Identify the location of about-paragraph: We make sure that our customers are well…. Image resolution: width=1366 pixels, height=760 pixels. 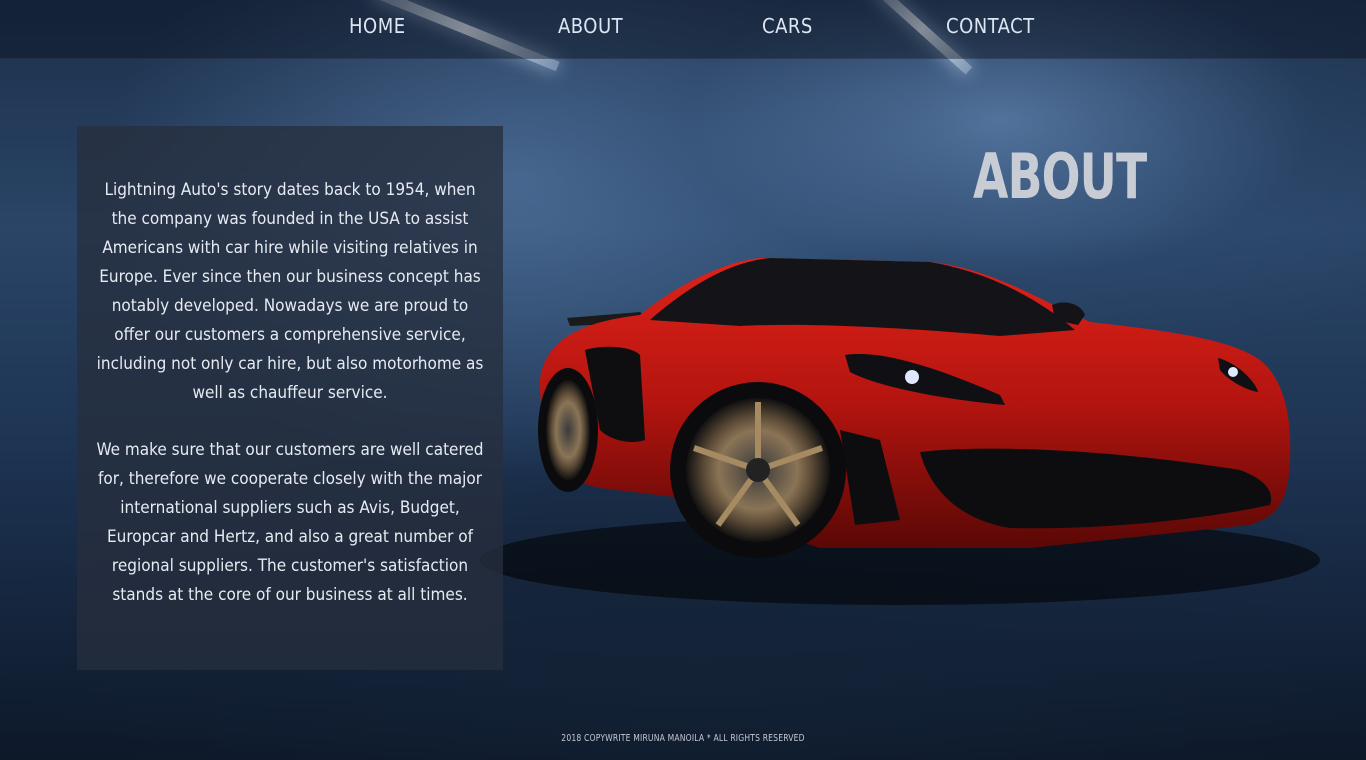
(290, 522).